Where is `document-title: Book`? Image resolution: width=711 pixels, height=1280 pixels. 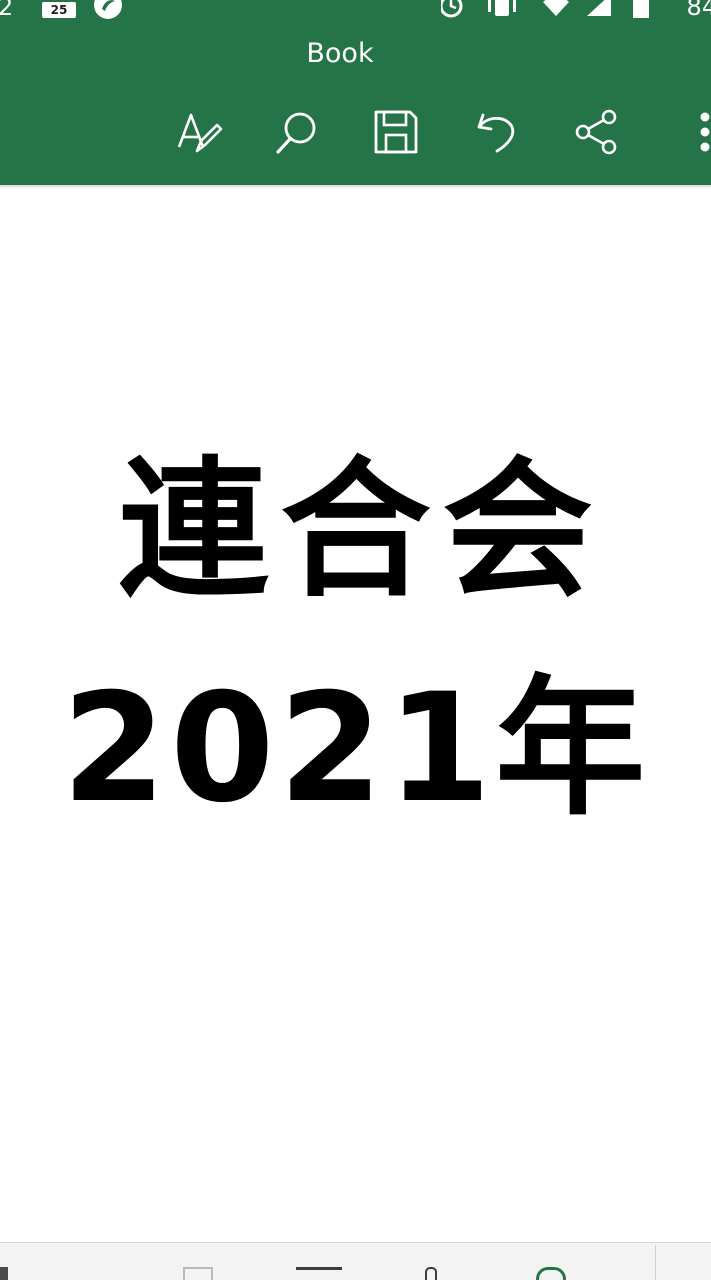 document-title: Book is located at coordinates (340, 53).